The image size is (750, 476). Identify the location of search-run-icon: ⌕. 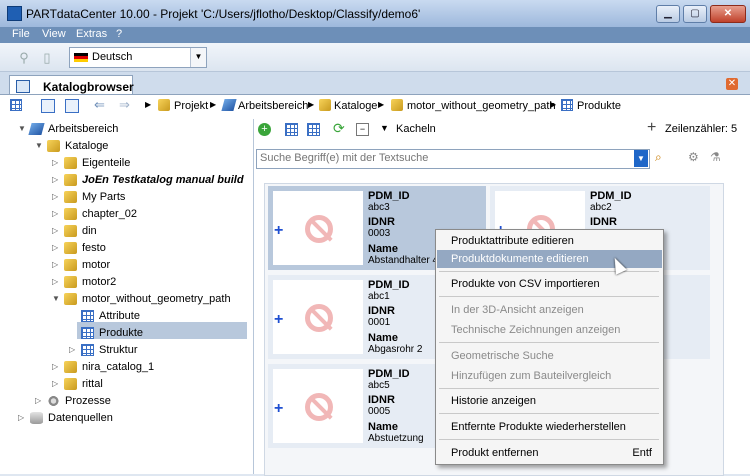
(658, 157).